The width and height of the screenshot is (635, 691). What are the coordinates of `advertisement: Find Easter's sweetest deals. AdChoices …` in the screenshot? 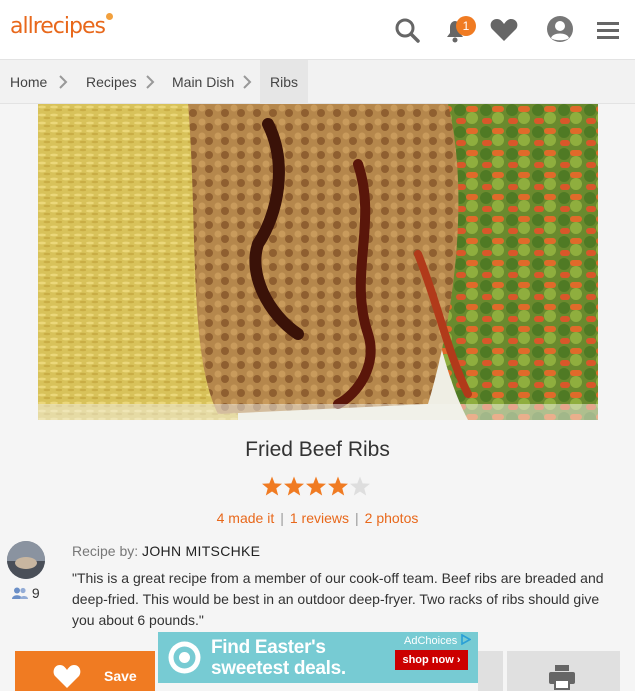 It's located at (318, 657).